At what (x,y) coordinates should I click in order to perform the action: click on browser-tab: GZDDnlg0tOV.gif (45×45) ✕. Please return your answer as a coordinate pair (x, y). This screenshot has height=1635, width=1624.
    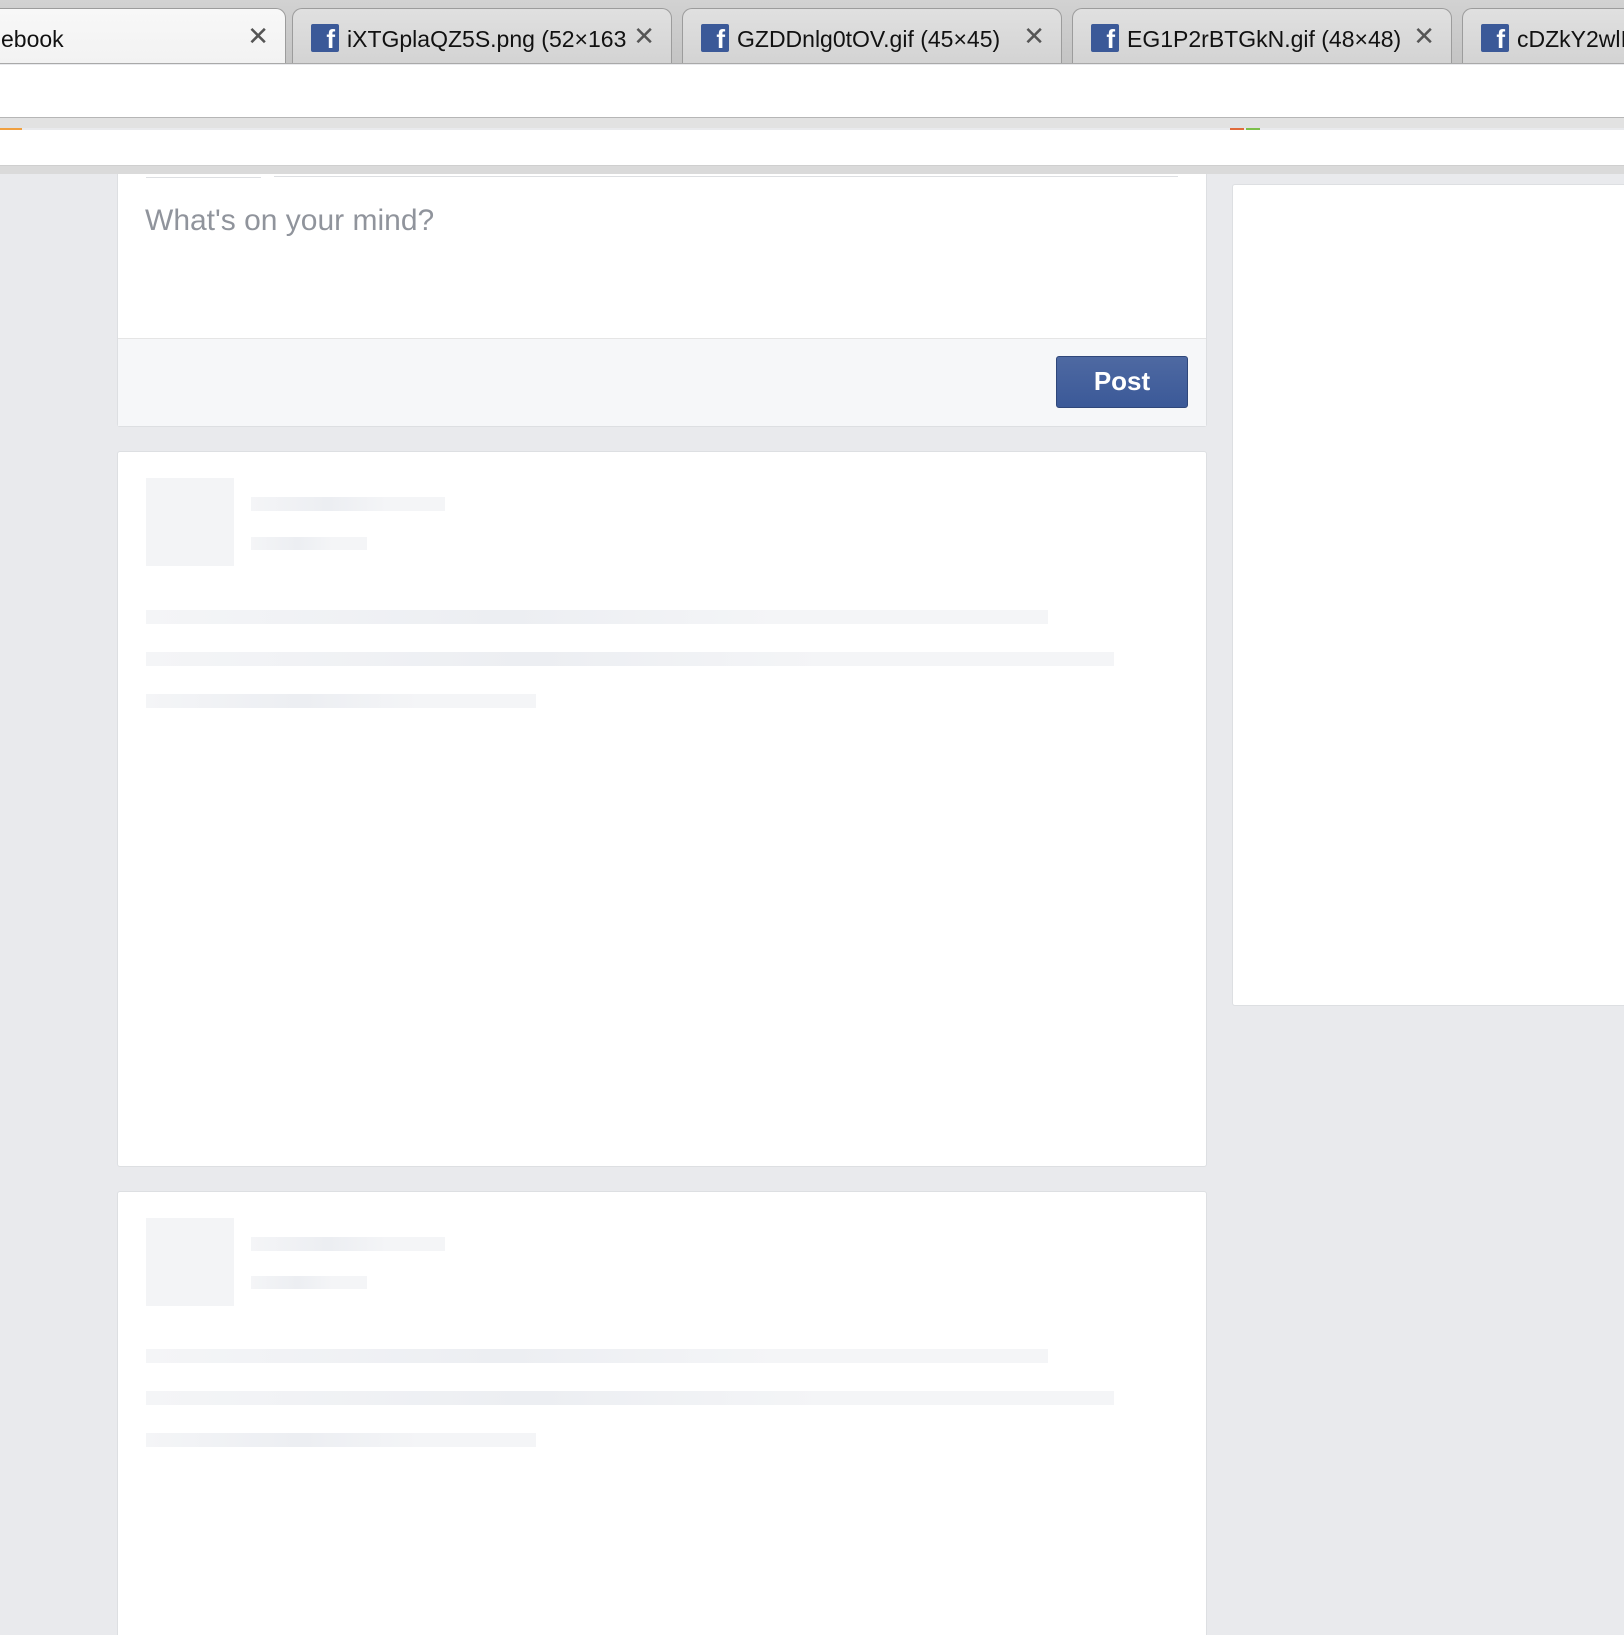
    Looking at the image, I should click on (872, 35).